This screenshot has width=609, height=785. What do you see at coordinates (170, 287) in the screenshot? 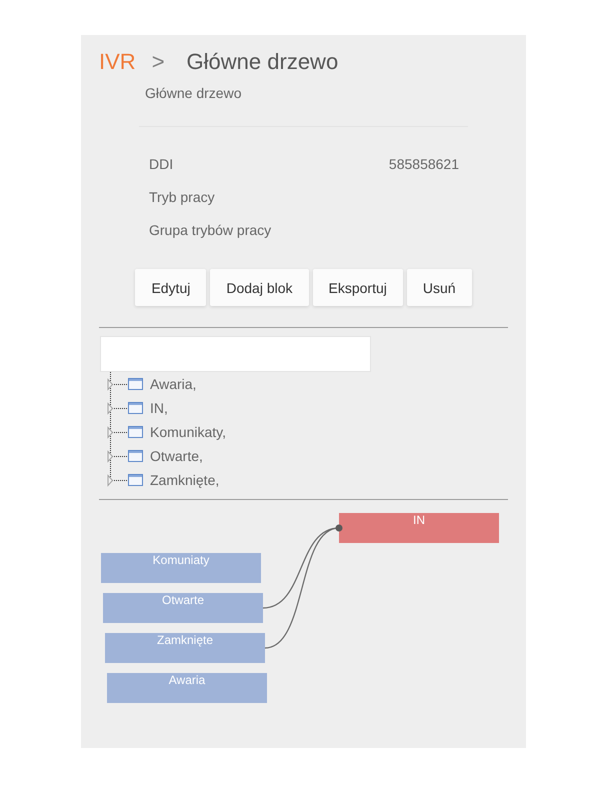
I see `action-button: Edytuj` at bounding box center [170, 287].